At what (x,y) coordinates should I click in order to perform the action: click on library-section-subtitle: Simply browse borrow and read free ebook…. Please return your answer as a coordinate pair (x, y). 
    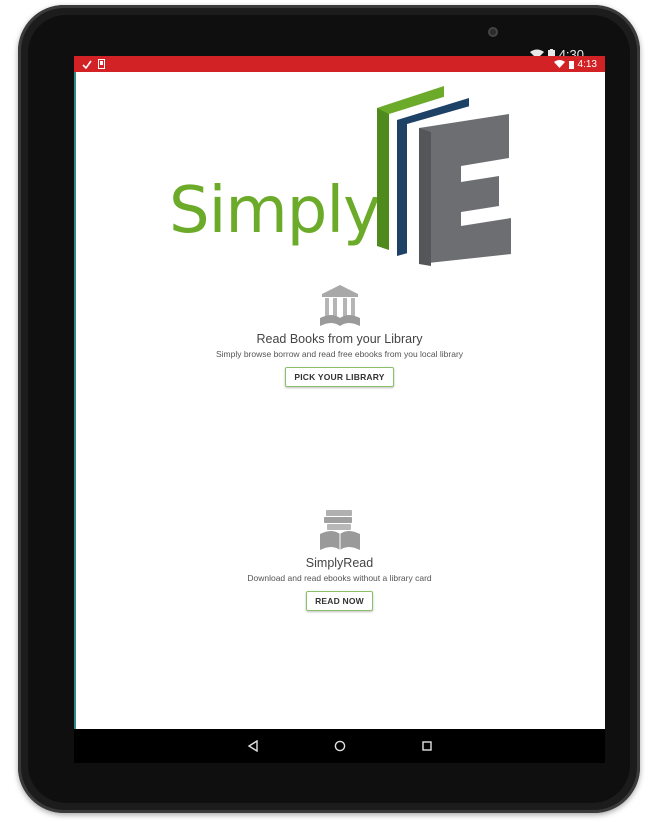
    Looking at the image, I should click on (339, 354).